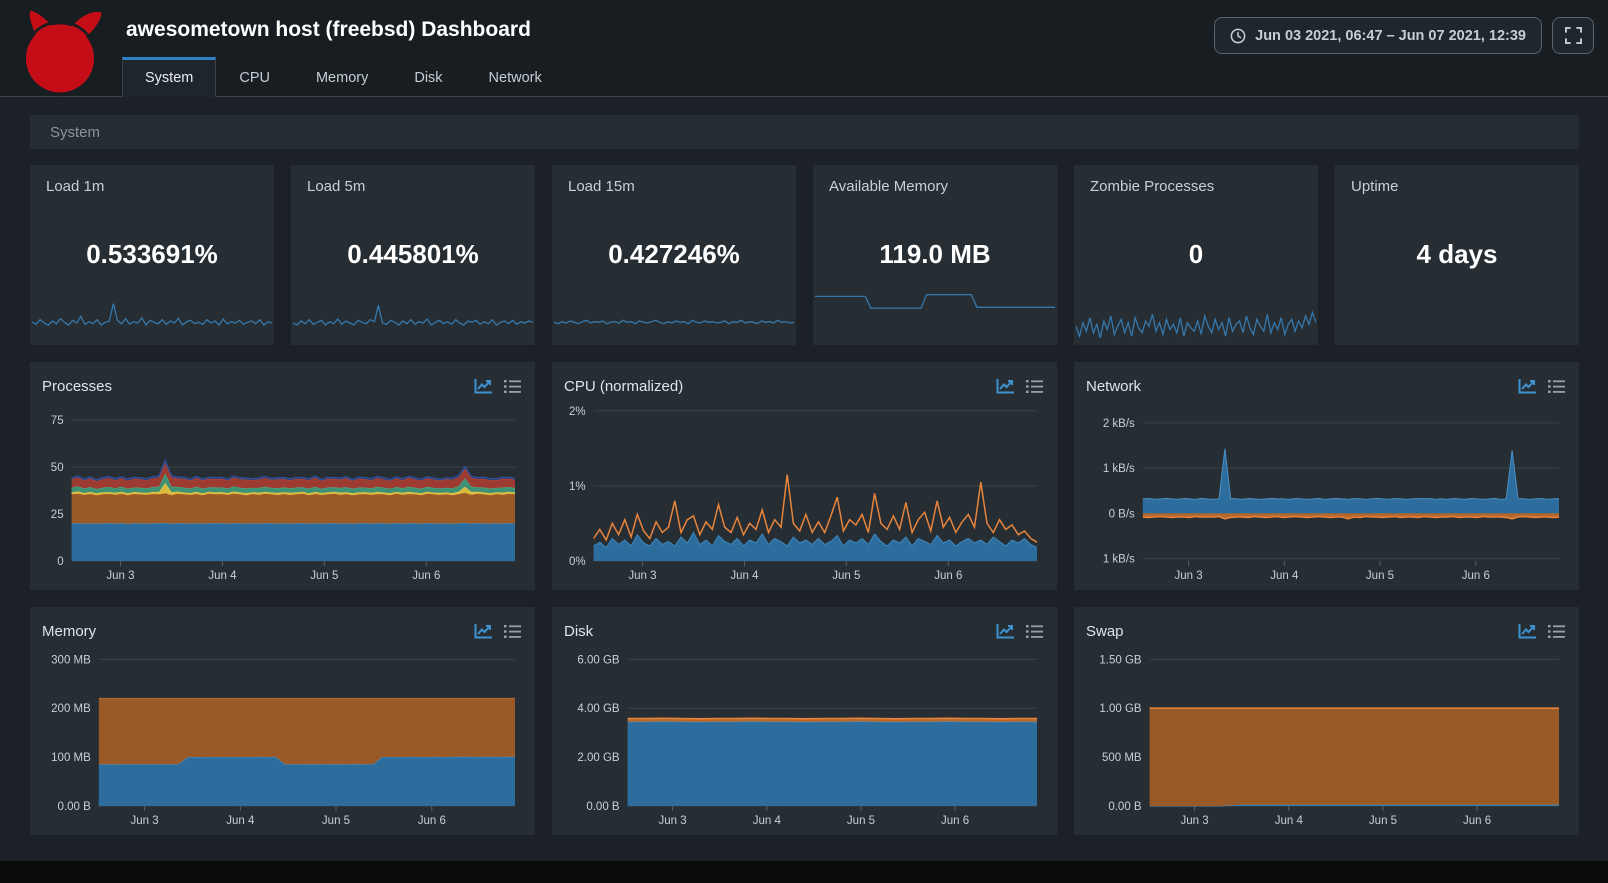  What do you see at coordinates (1114, 386) in the screenshot?
I see `panel-title: Network` at bounding box center [1114, 386].